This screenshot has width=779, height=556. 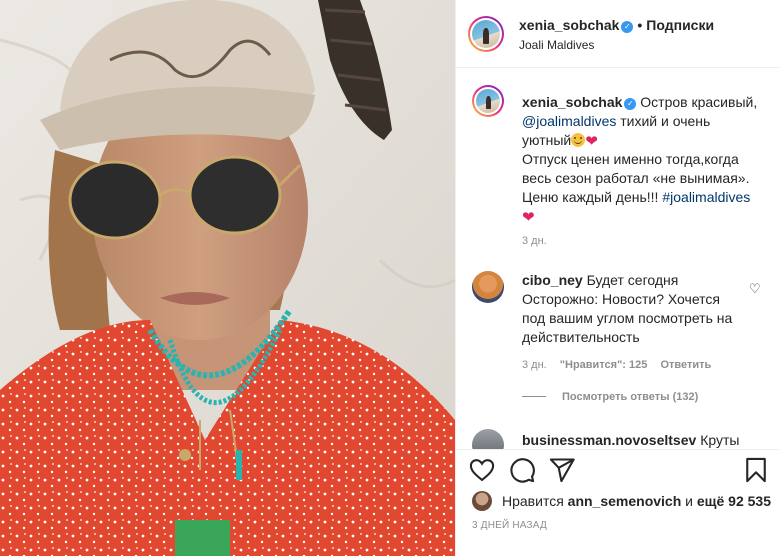 I want to click on heart-icon, so click(x=482, y=470).